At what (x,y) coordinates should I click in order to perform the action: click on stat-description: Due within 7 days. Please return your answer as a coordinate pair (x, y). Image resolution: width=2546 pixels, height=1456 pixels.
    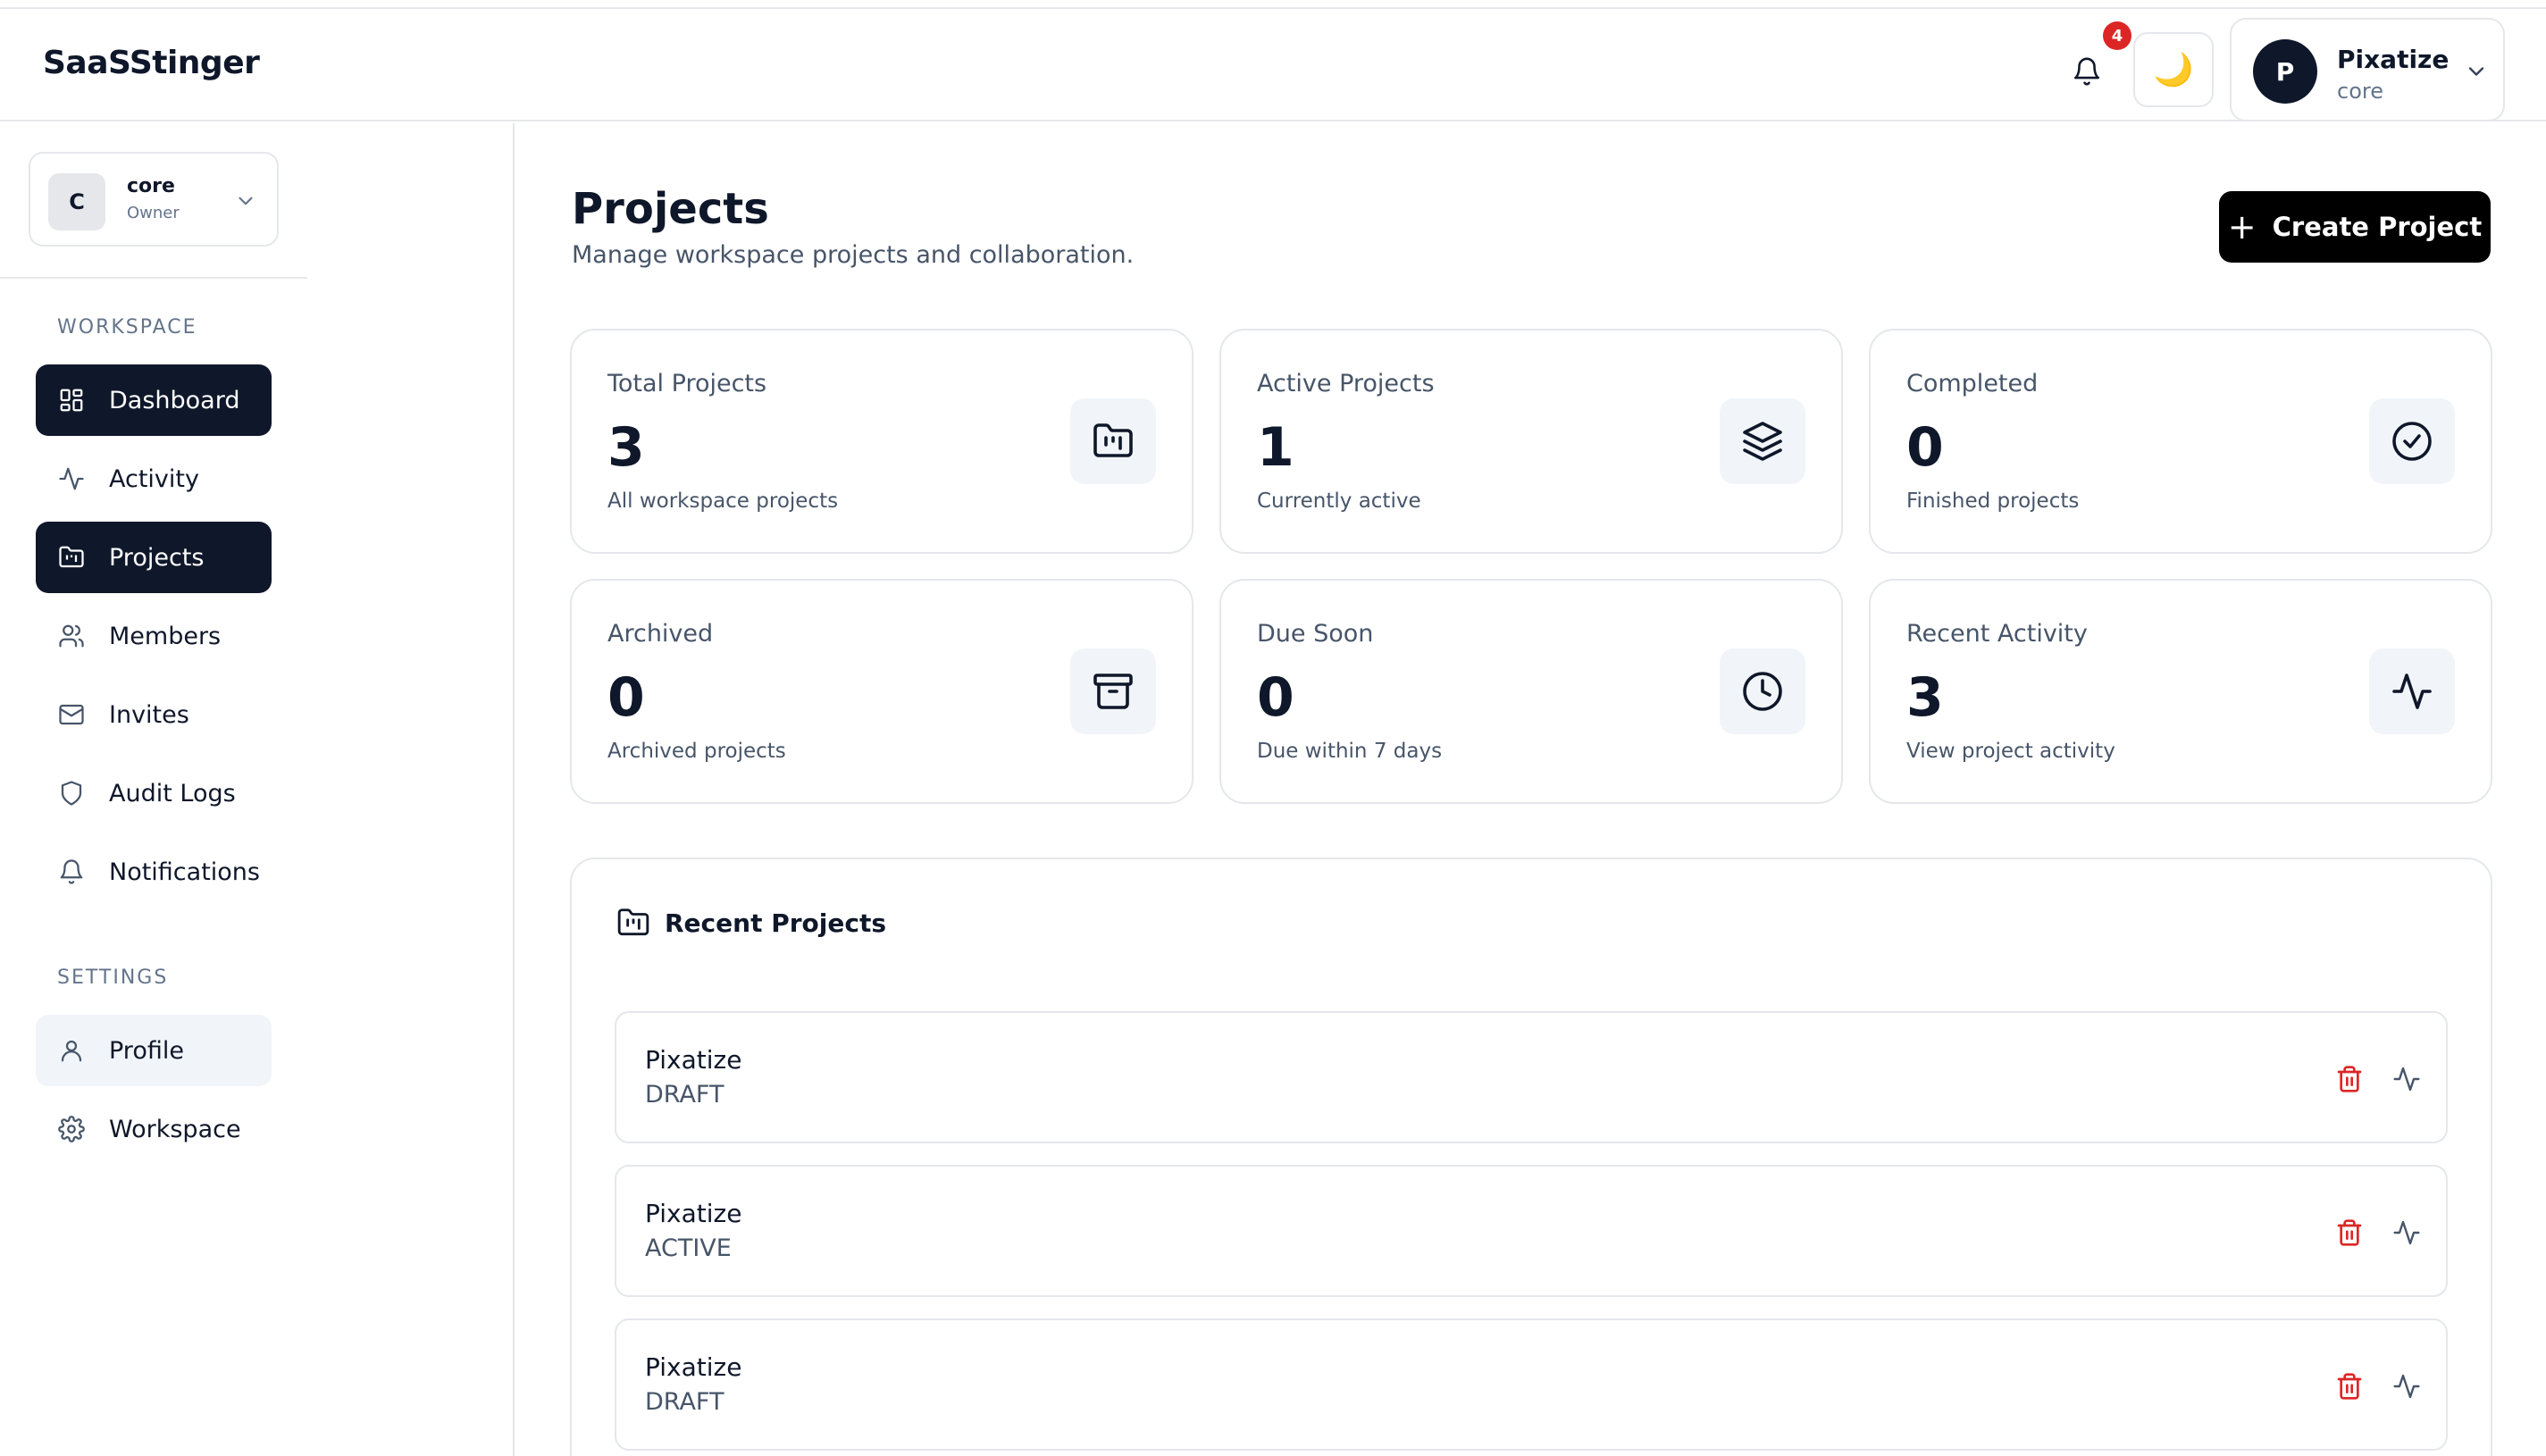
    Looking at the image, I should click on (1350, 751).